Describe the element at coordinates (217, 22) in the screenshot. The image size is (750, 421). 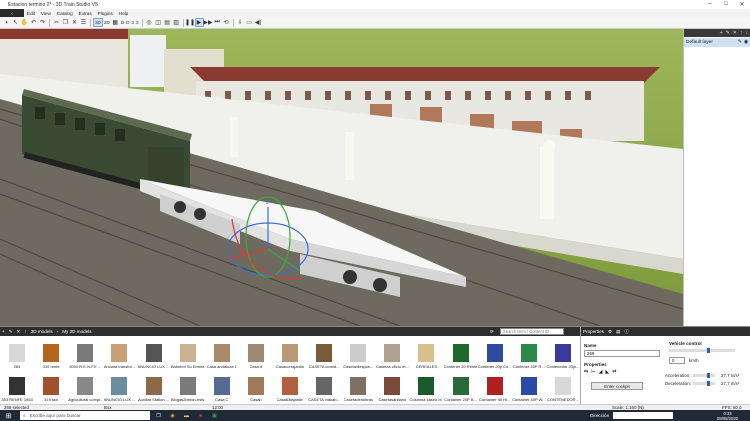
I see `skip-icon: ⏭` at that location.